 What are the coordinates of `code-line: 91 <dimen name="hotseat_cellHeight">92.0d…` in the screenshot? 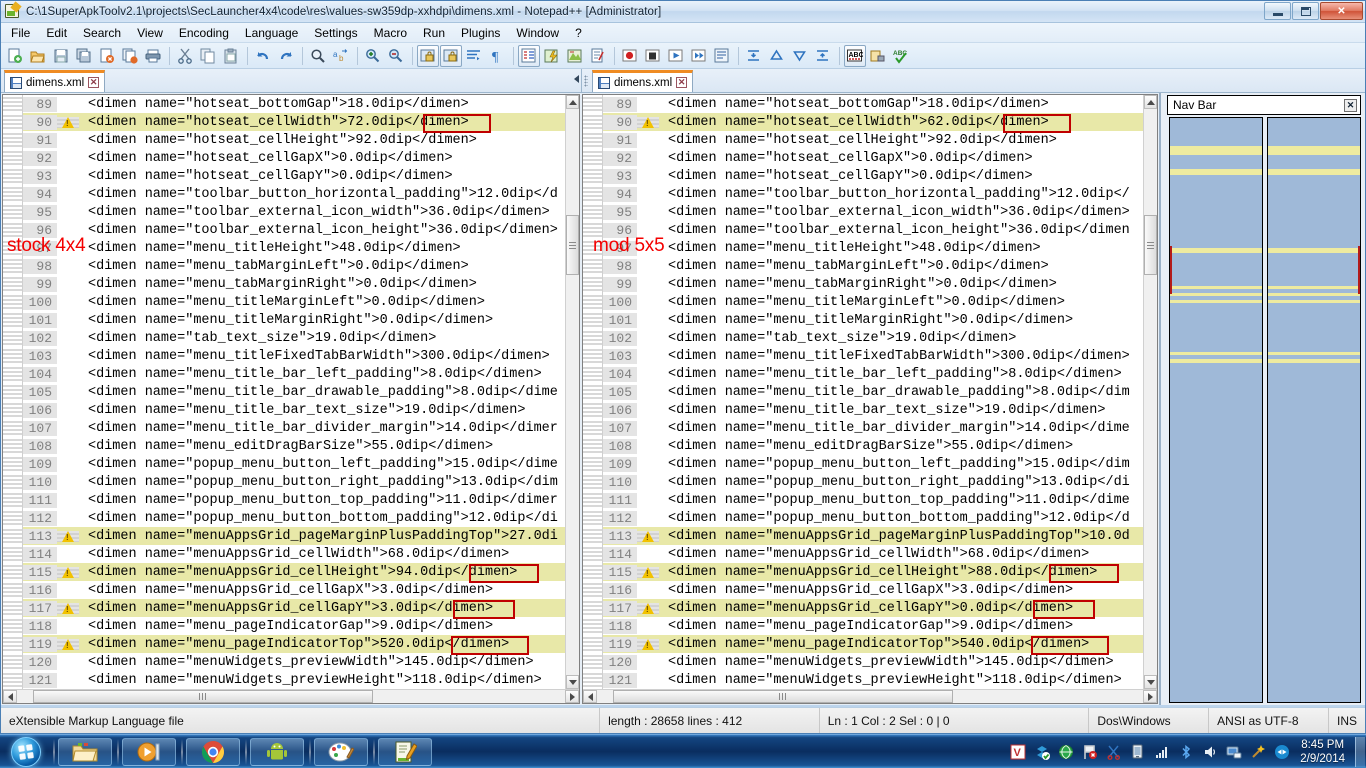 It's located at (291, 140).